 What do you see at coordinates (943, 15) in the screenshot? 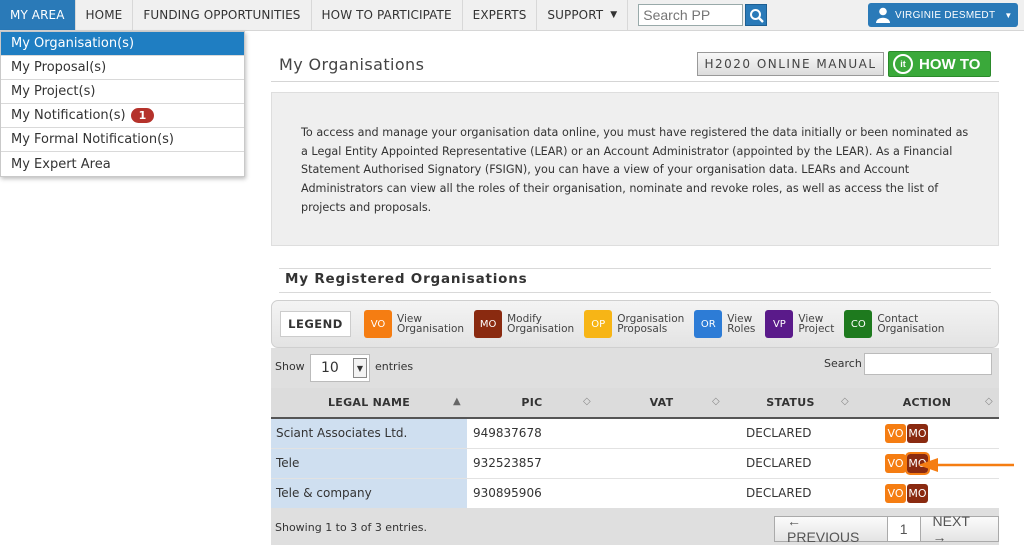
I see `user-menu-button: VIRGINIE DESMEDT ▼` at bounding box center [943, 15].